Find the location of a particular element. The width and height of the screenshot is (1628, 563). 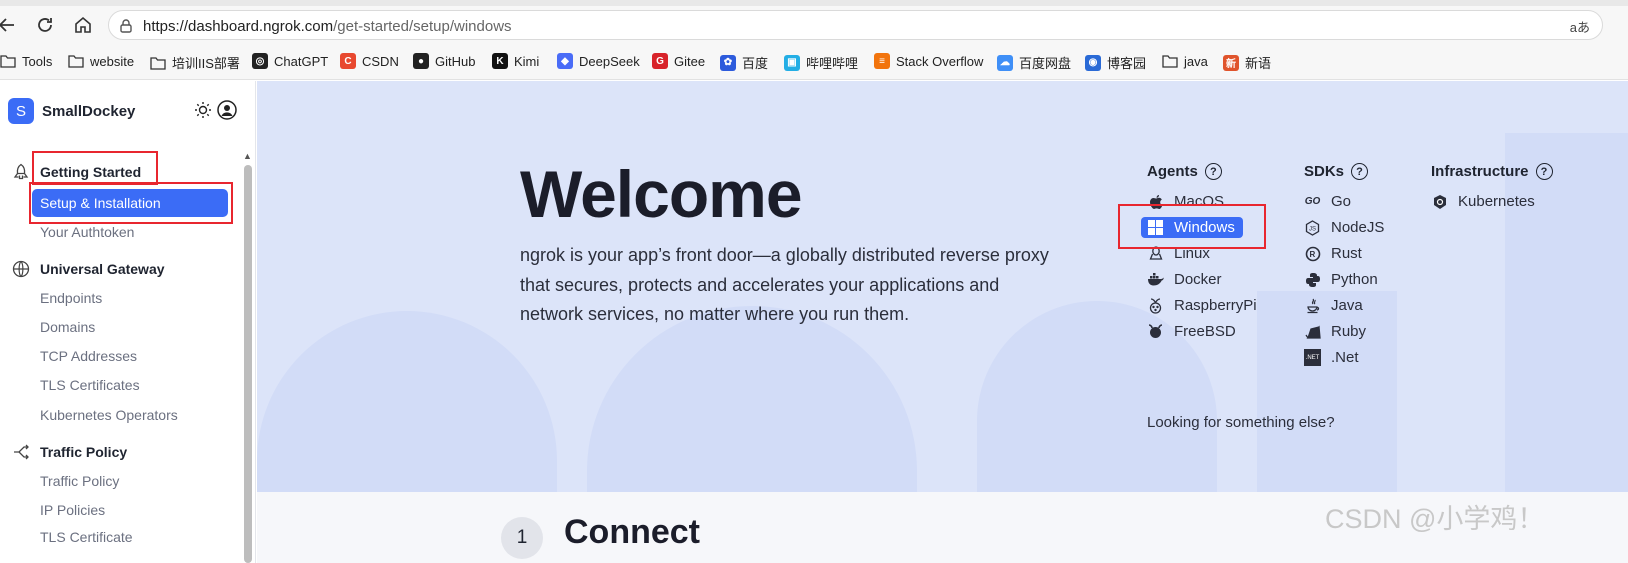

sdk-option-python: Python is located at coordinates (1341, 279).